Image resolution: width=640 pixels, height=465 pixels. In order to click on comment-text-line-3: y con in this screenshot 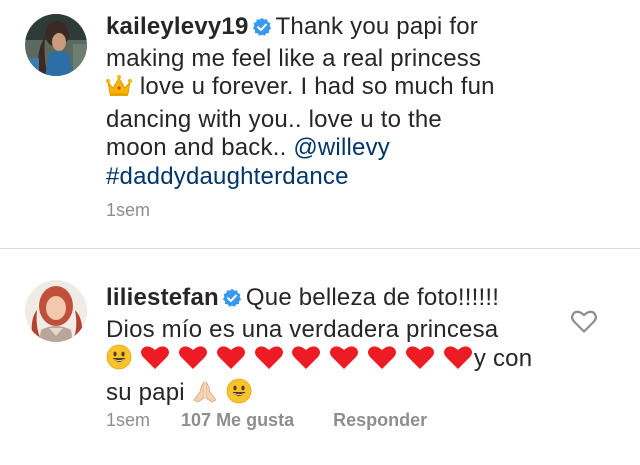, I will do `click(503, 358)`.